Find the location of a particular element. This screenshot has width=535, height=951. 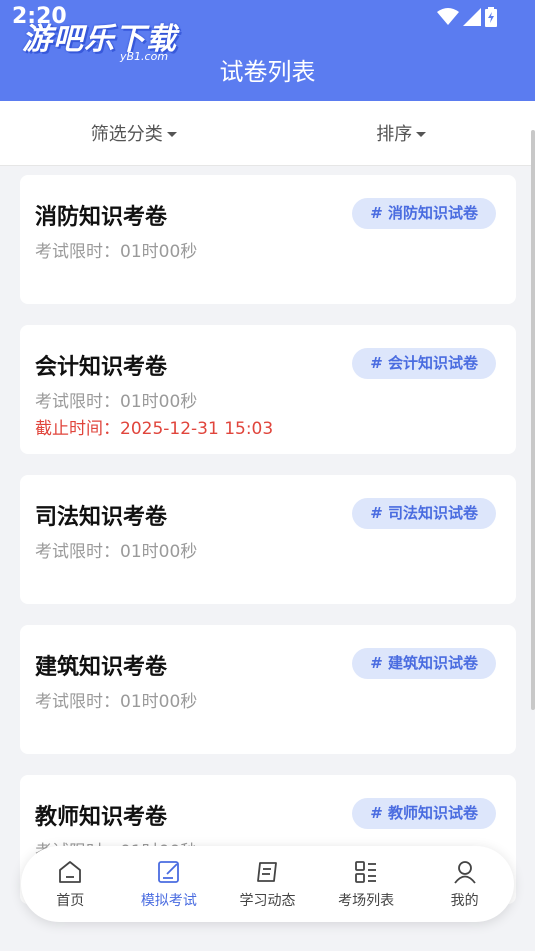

exam-deadline: 截止时间：2025-12-31 15:03 is located at coordinates (154, 429).